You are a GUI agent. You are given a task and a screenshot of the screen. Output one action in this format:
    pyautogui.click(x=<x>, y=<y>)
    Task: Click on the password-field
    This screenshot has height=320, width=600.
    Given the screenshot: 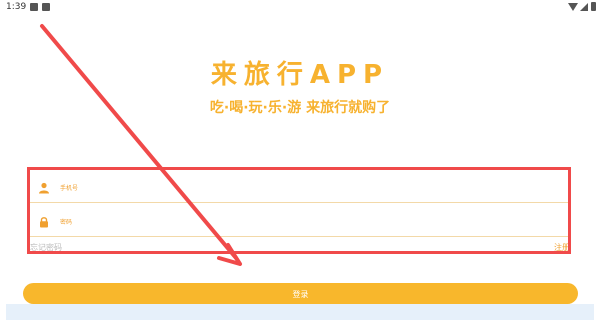 What is the action you would take?
    pyautogui.click(x=300, y=222)
    